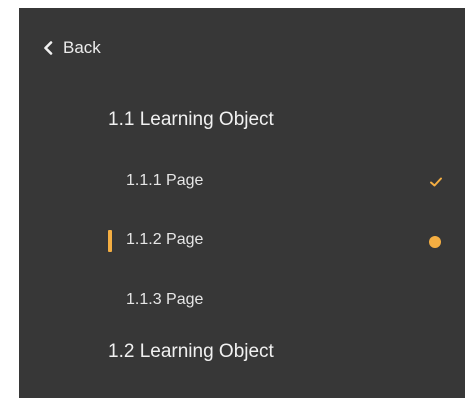  Describe the element at coordinates (165, 180) in the screenshot. I see `page-label: 1.1.1 Page` at that location.